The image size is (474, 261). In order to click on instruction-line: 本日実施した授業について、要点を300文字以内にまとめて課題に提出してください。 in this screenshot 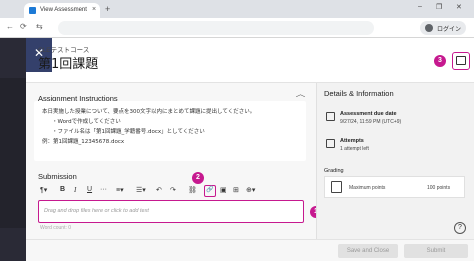, I will do `click(149, 112)`.